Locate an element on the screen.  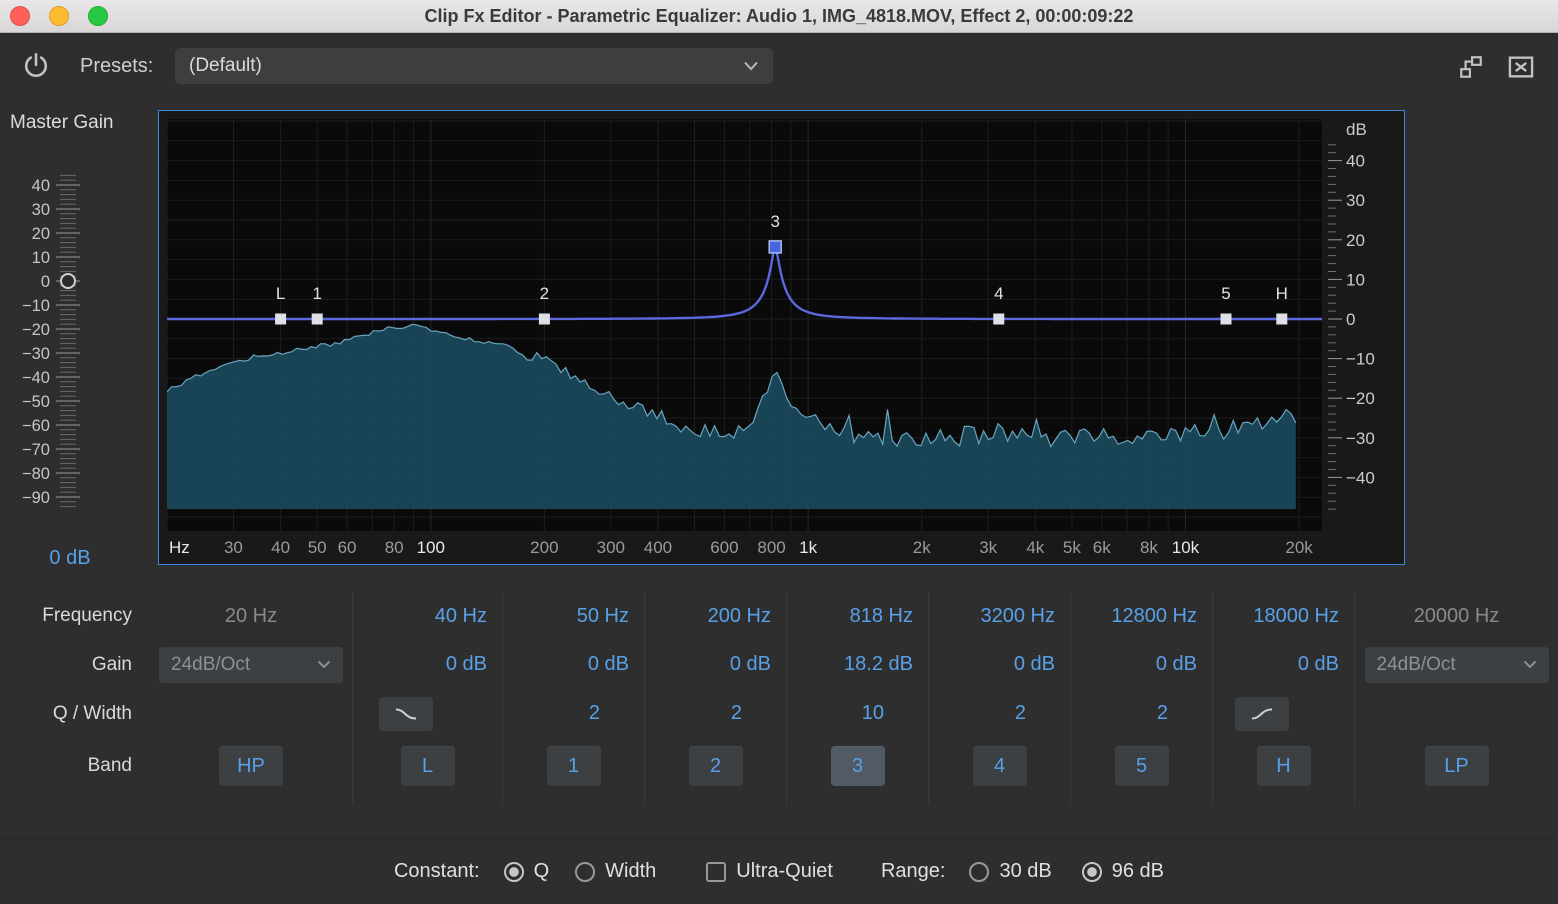
window-close-button is located at coordinates (20, 16).